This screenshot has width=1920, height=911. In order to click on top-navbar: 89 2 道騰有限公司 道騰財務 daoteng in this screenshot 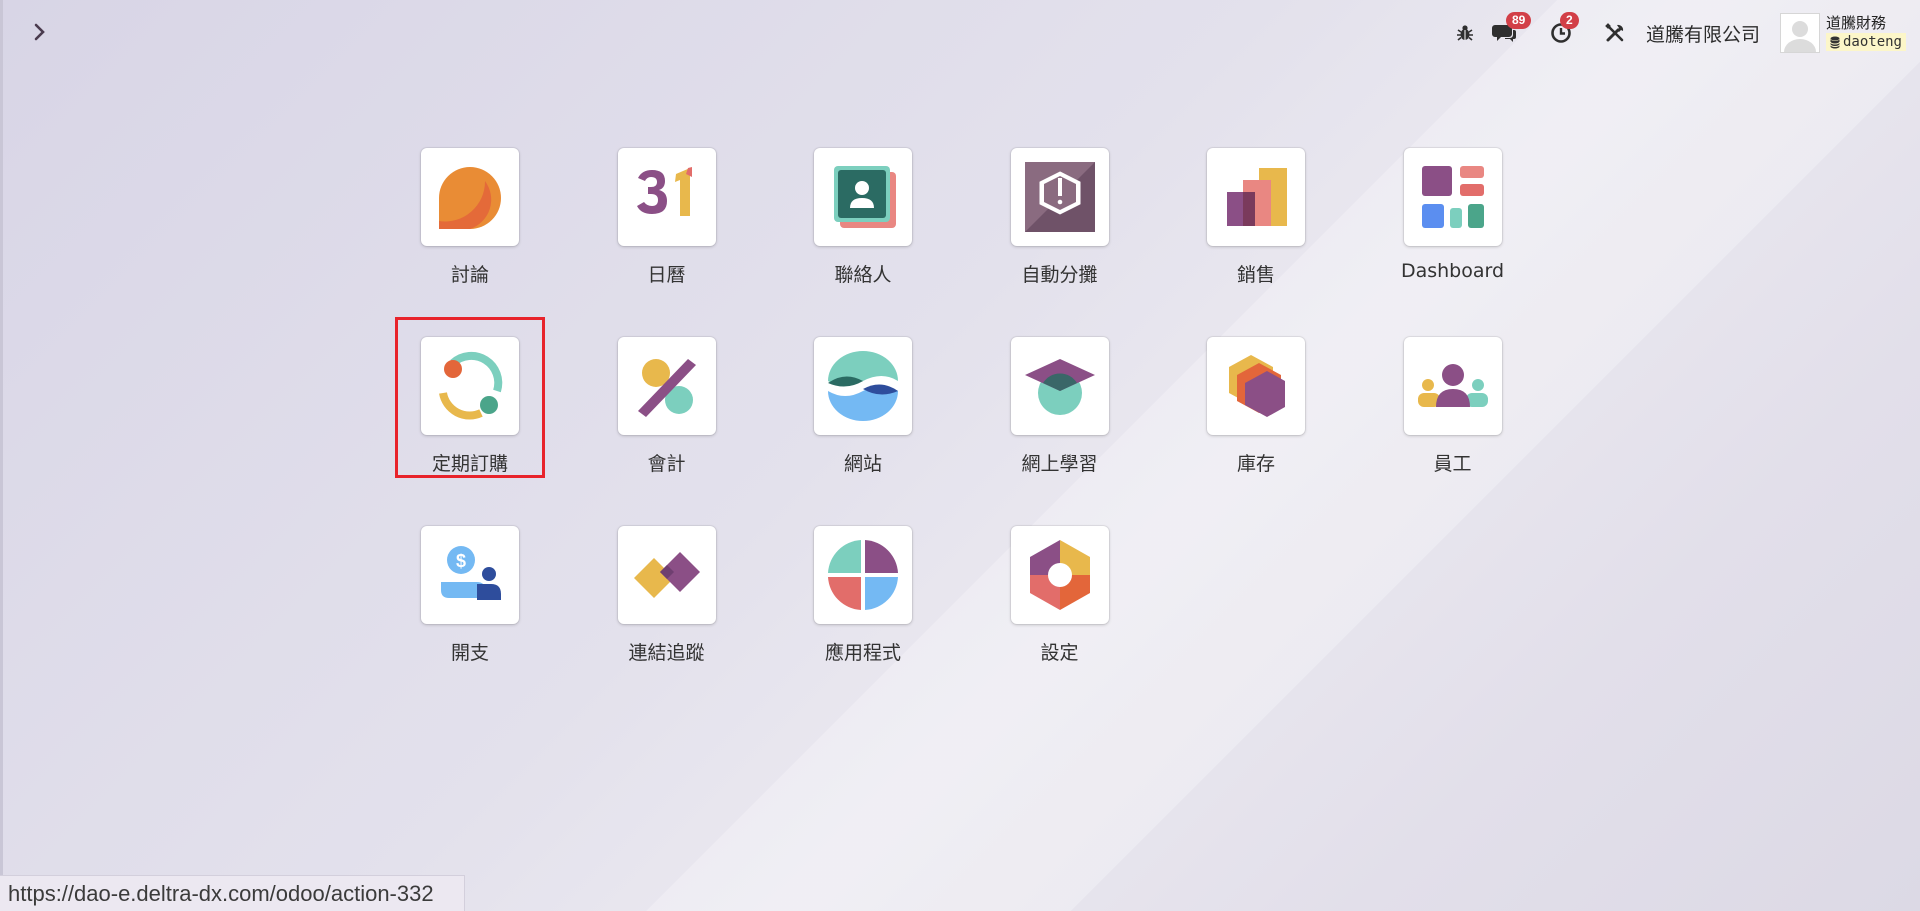, I will do `click(1679, 33)`.